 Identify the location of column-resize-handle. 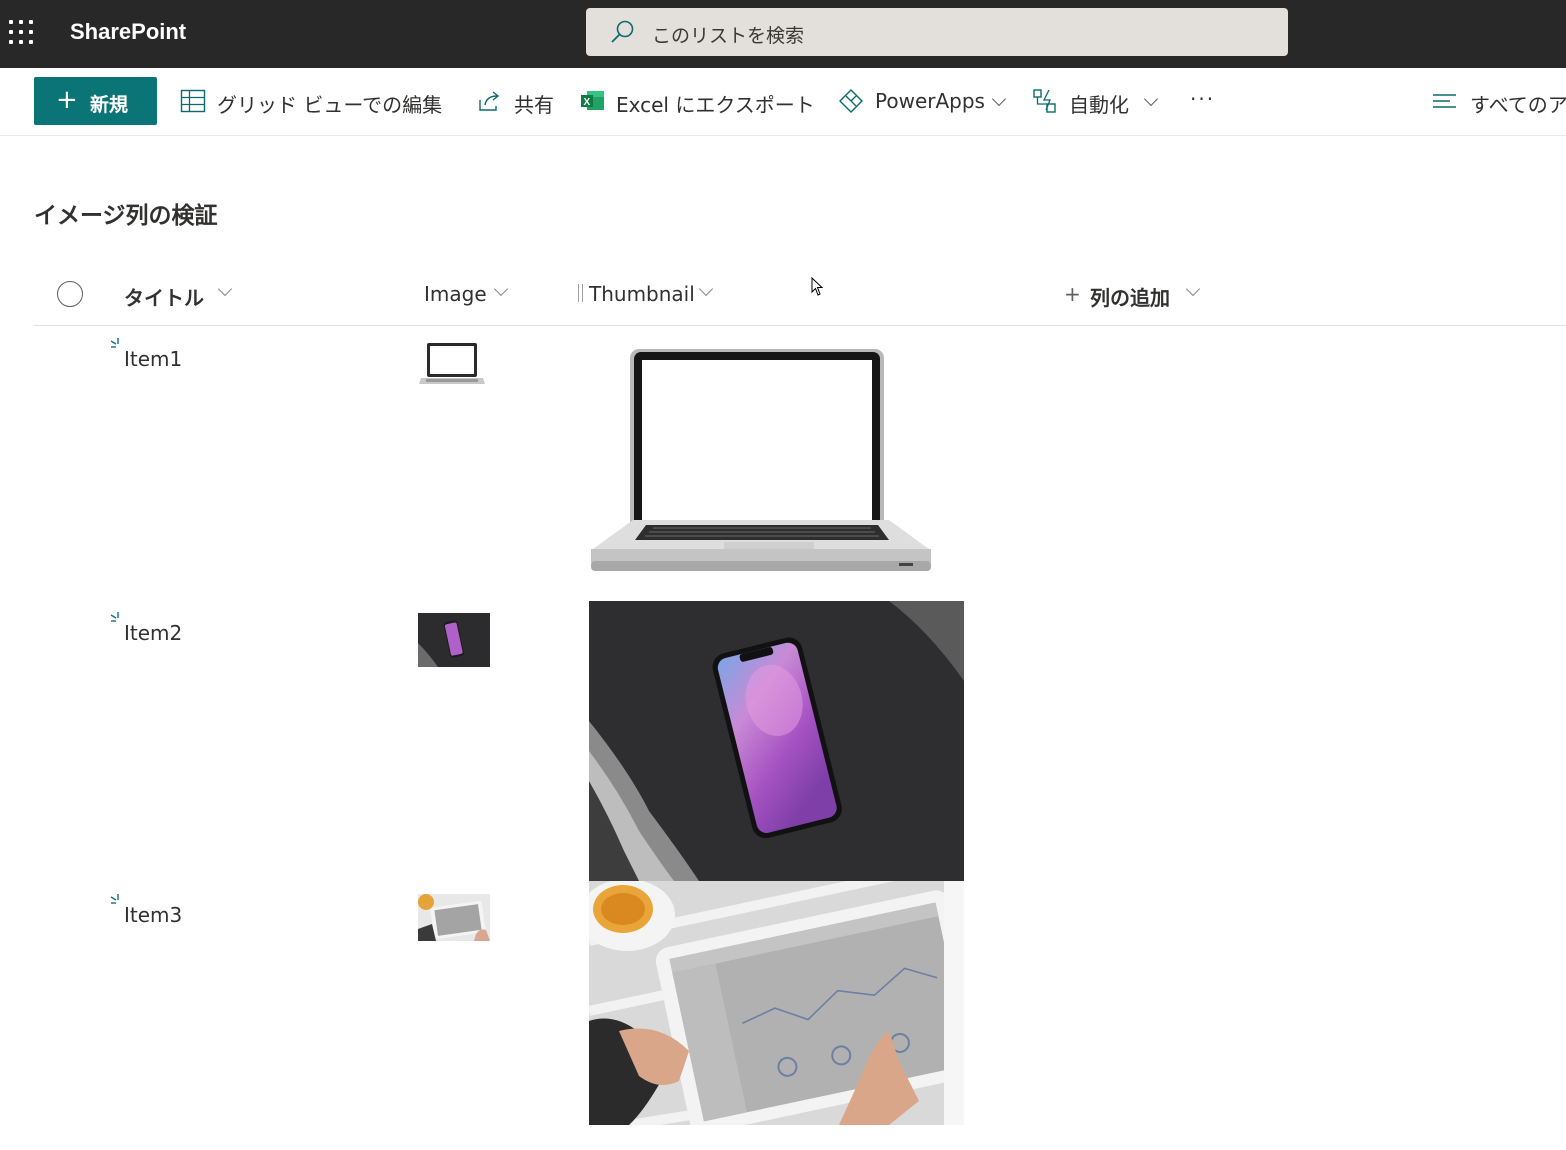
(580, 293).